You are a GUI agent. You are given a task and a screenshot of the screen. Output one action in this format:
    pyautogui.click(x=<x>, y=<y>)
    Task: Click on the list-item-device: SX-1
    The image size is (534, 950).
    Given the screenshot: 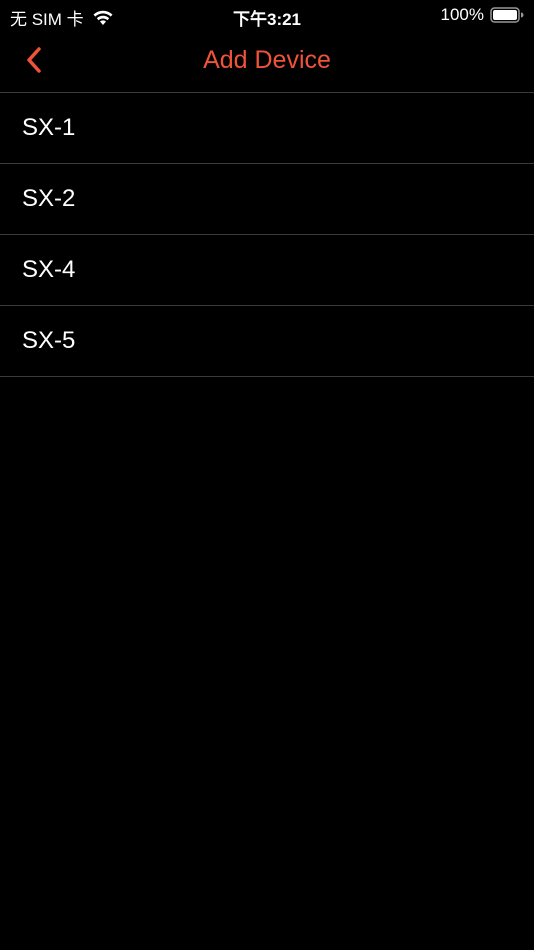 What is the action you would take?
    pyautogui.click(x=267, y=128)
    